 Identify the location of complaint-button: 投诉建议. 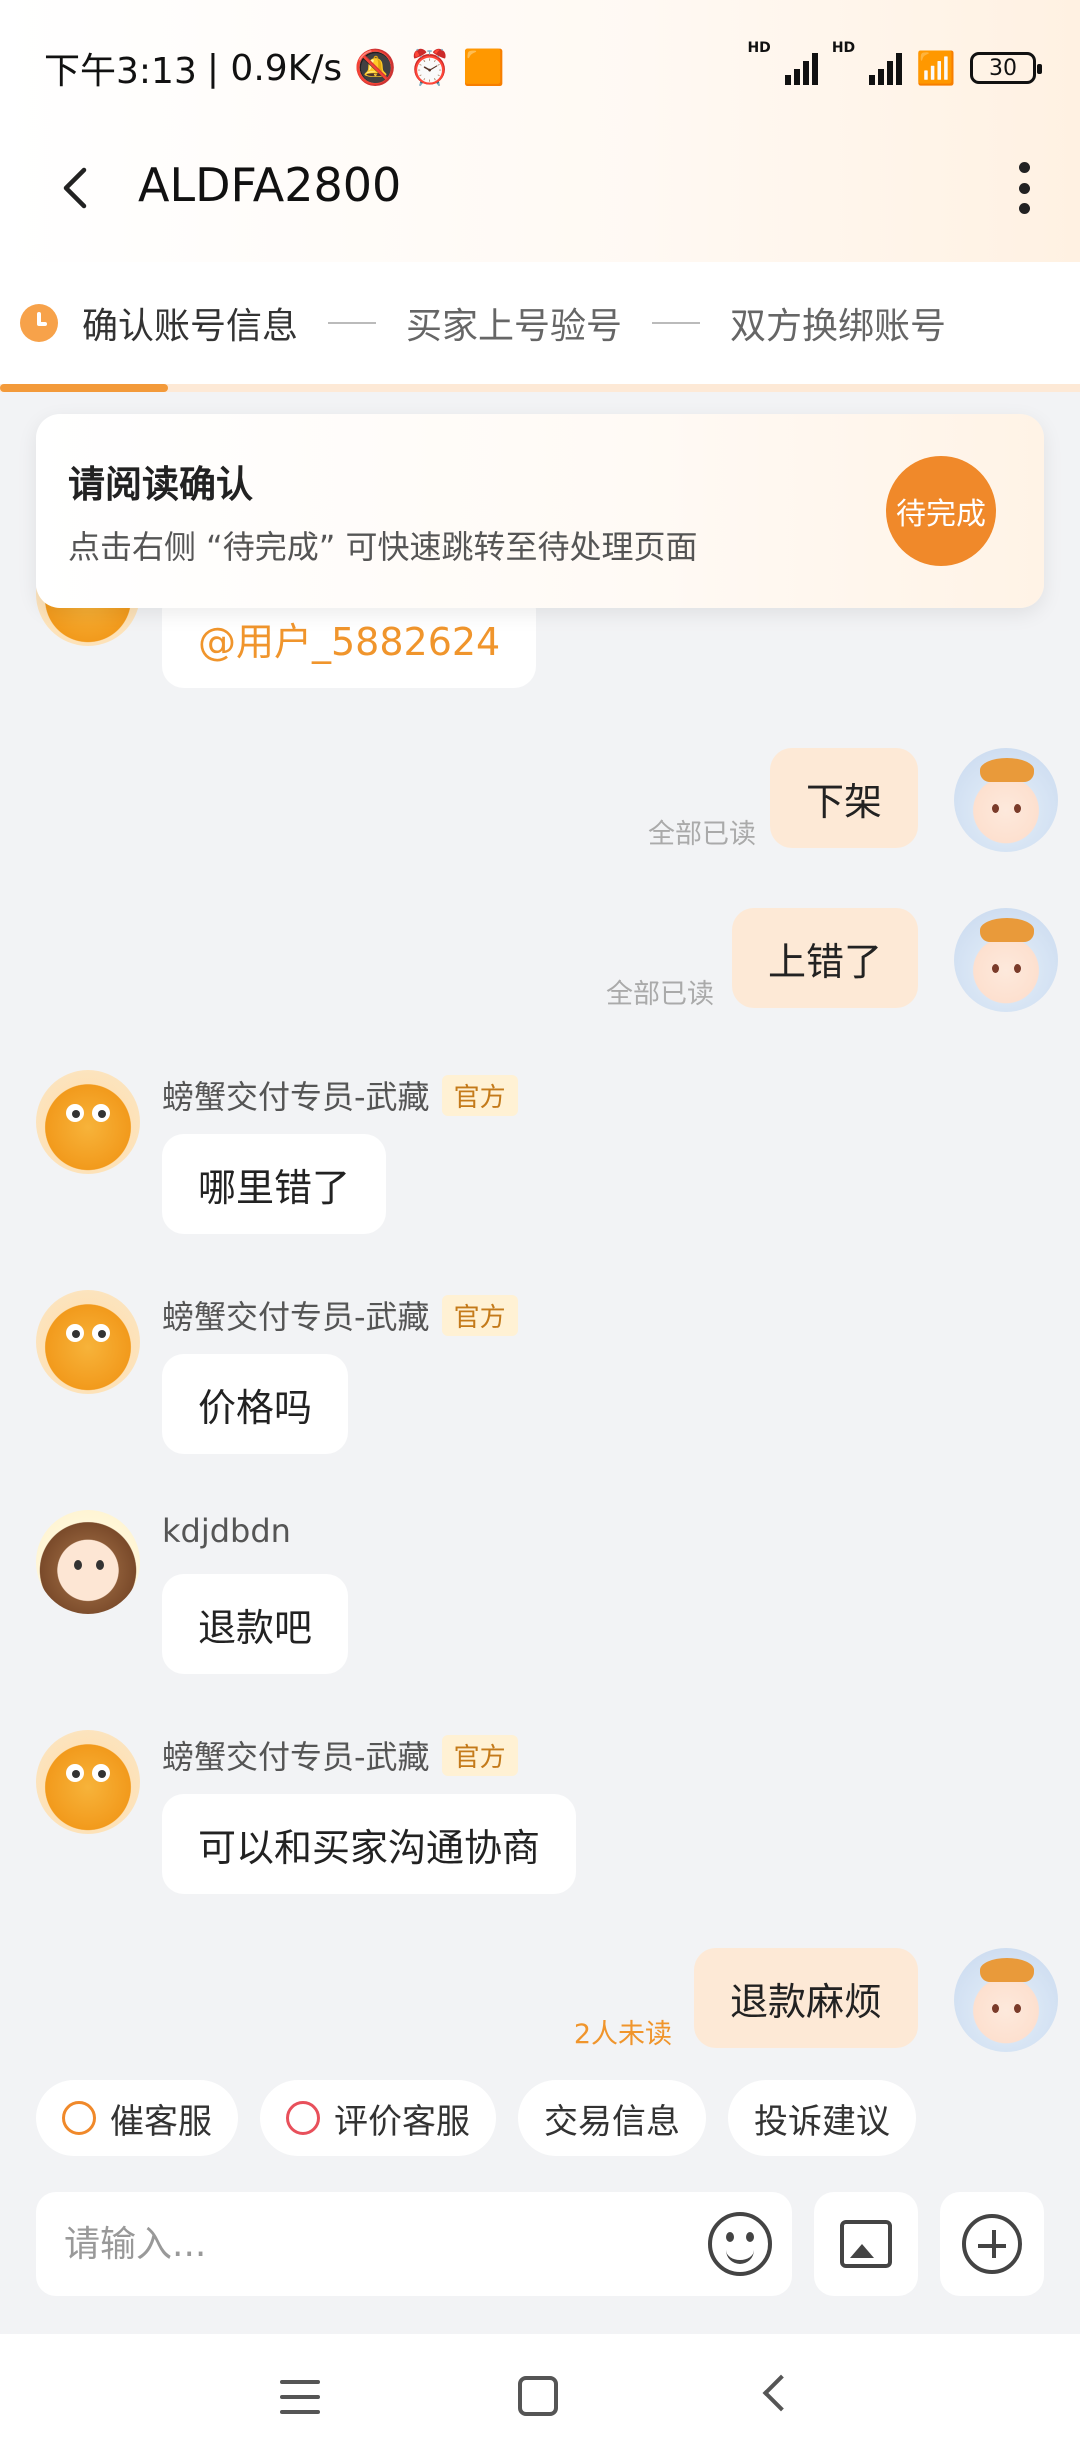
(822, 2118).